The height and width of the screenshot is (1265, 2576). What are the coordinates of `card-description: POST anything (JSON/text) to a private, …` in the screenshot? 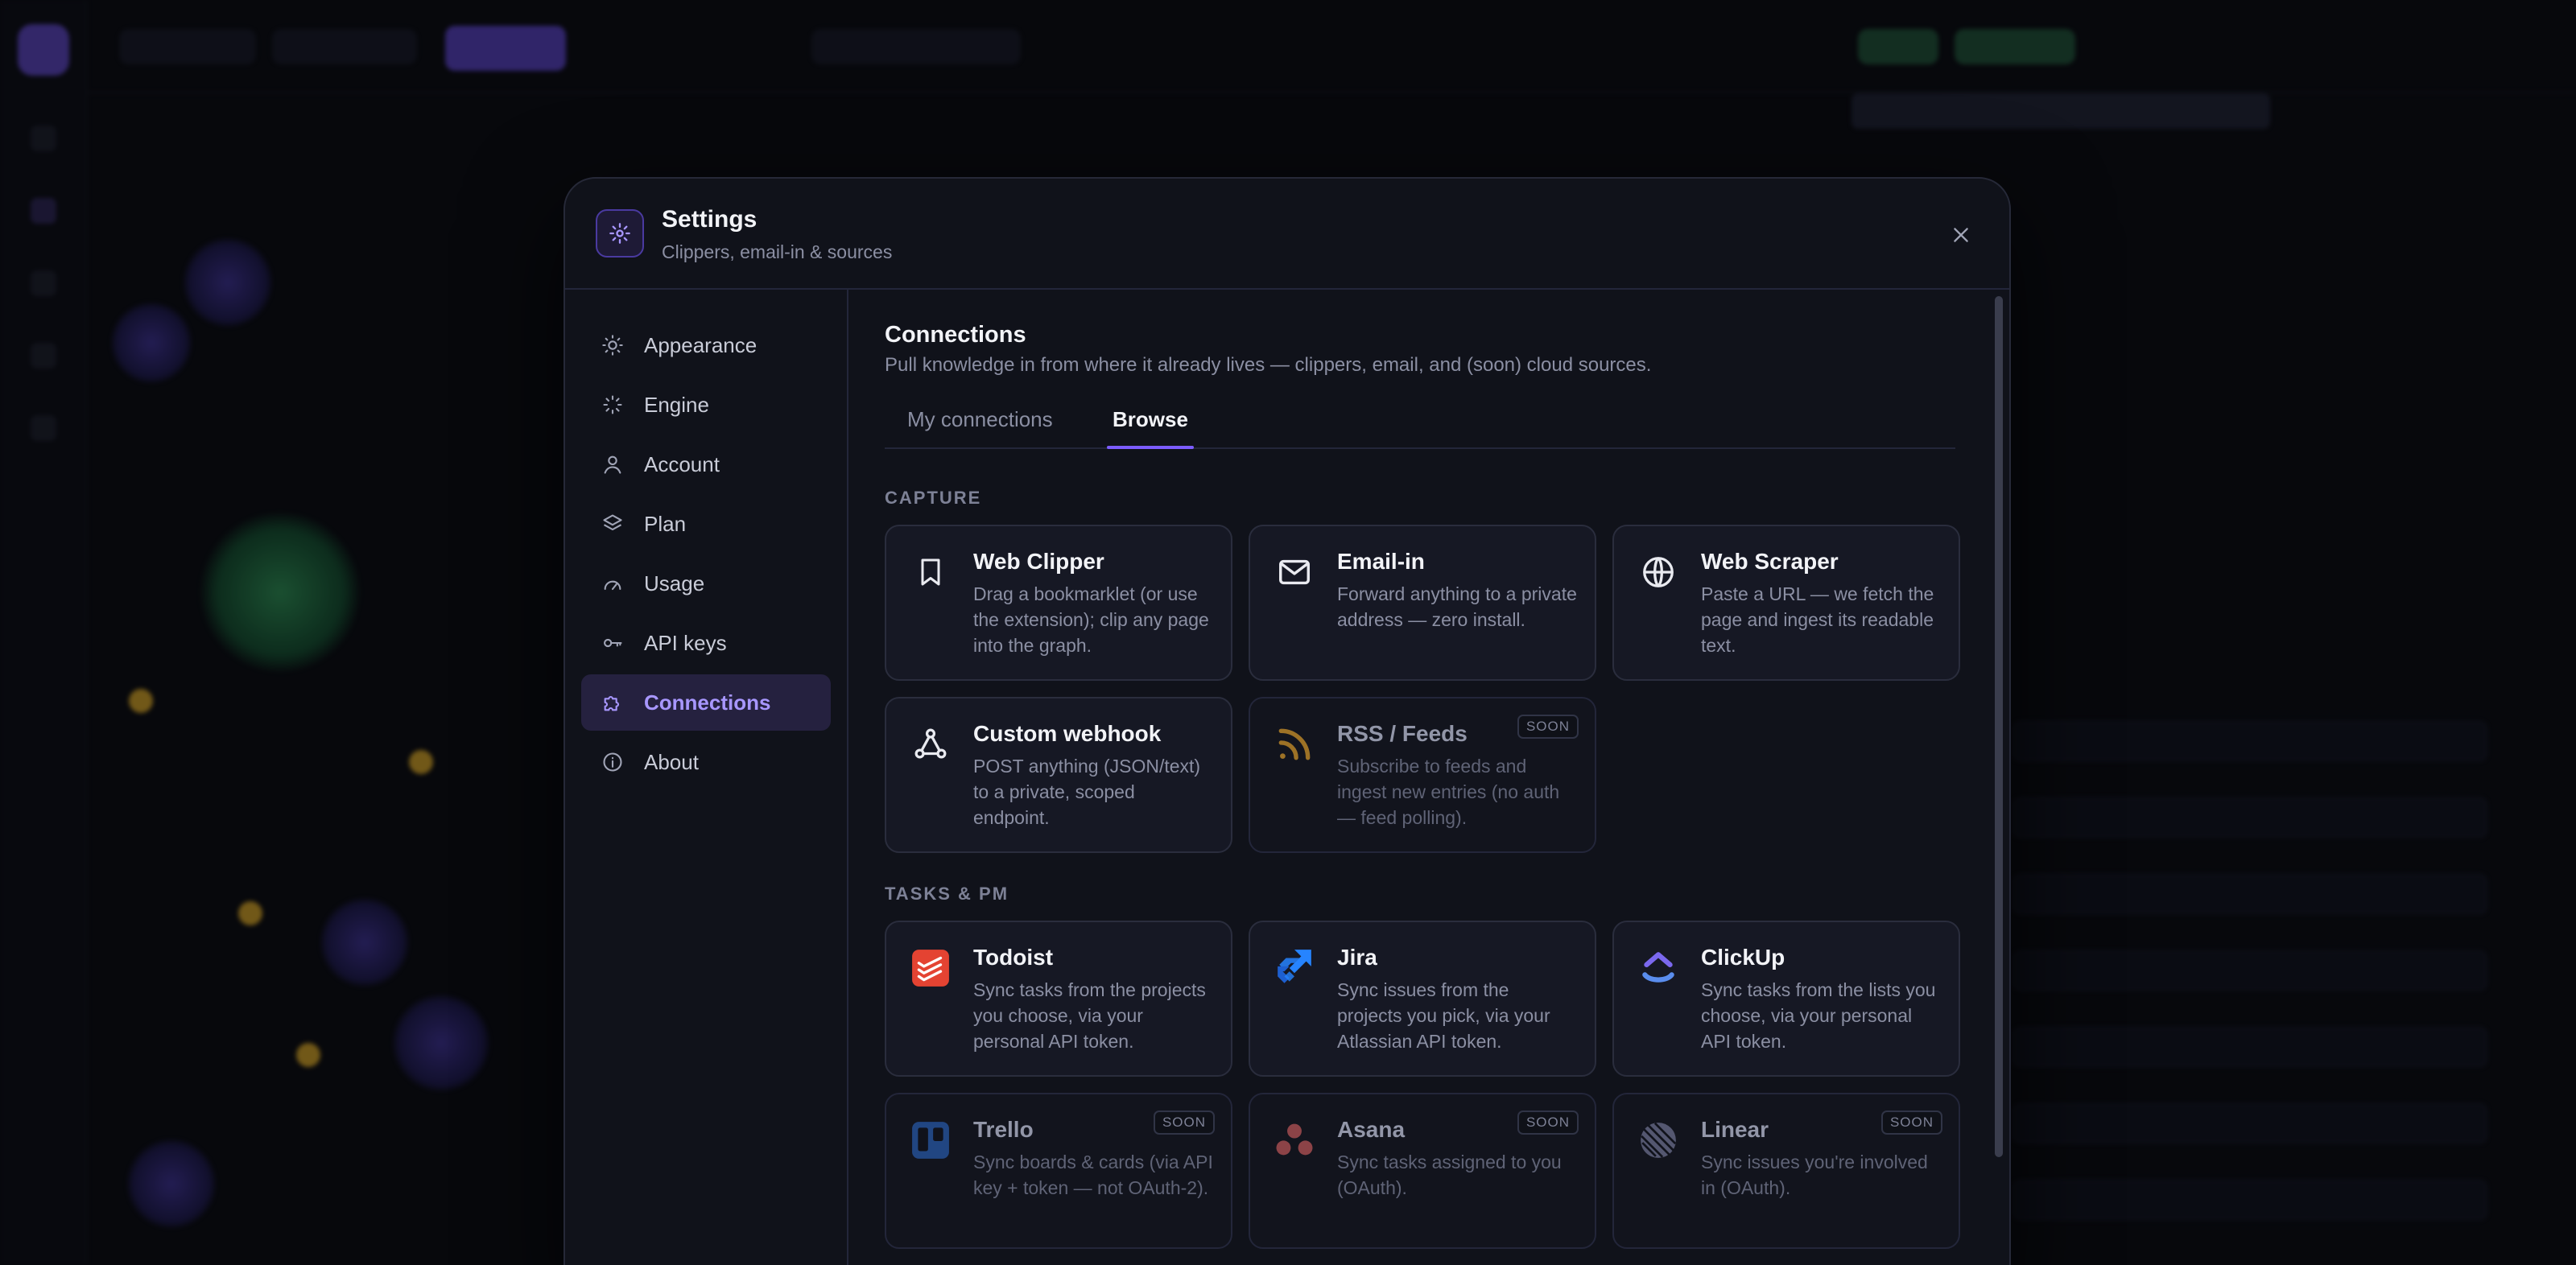 It's located at (1087, 792).